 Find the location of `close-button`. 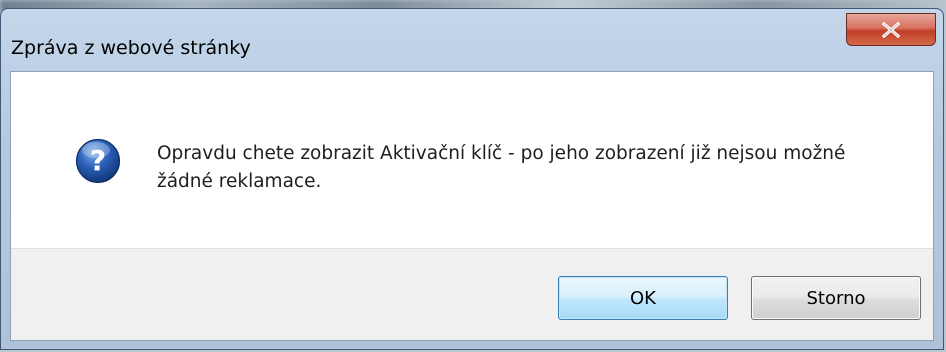

close-button is located at coordinates (891, 29).